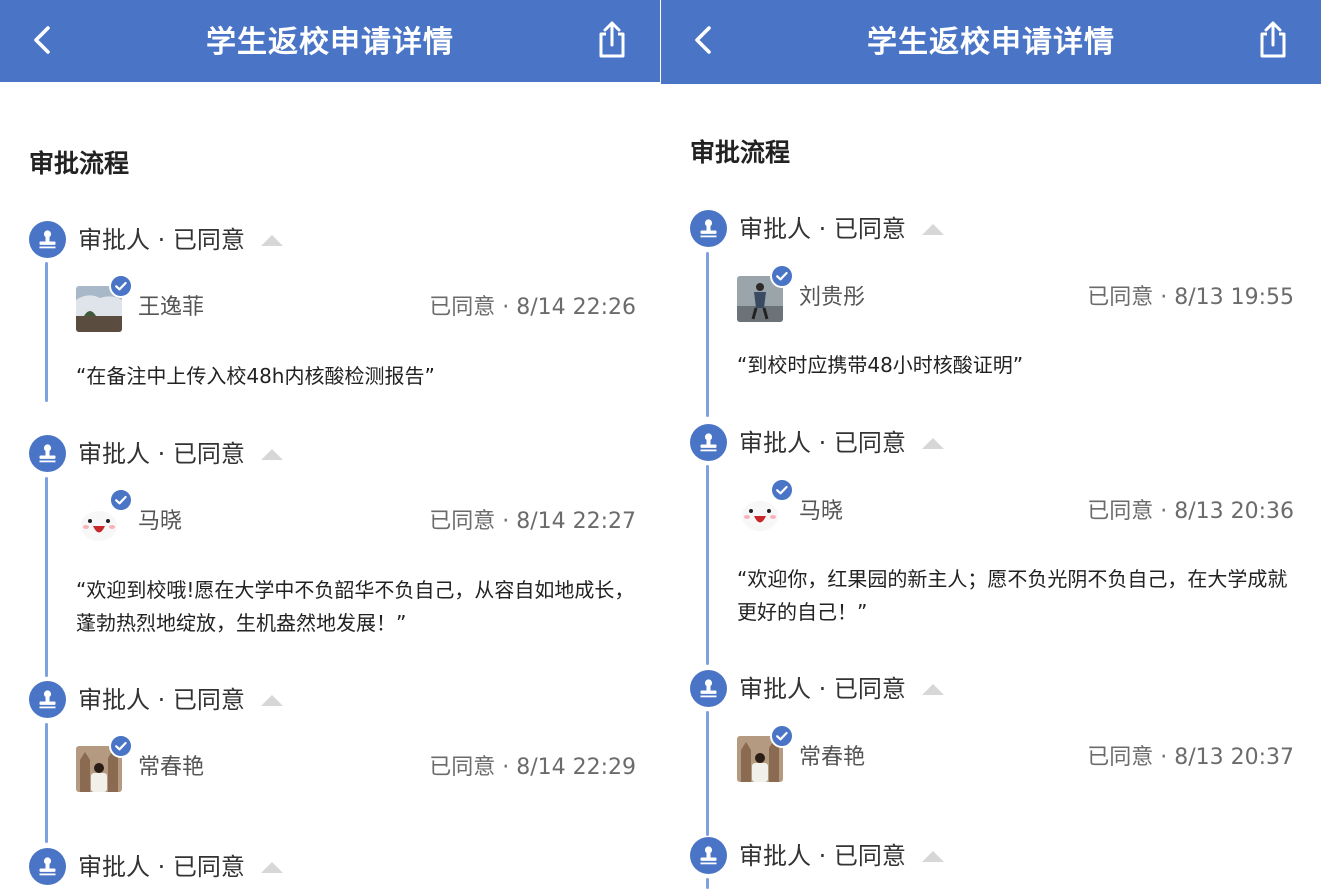 The width and height of the screenshot is (1321, 889). What do you see at coordinates (1015, 293) in the screenshot?
I see `approver-row: 刘贵彤 已同意 · 8/13 19:55` at bounding box center [1015, 293].